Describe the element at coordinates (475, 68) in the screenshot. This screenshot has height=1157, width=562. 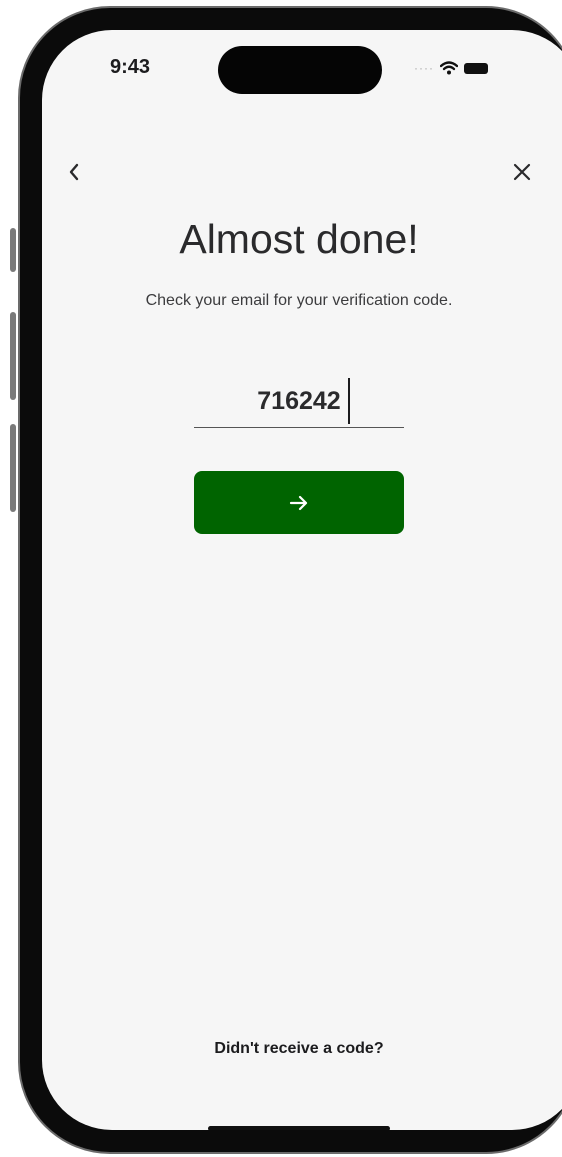
I see `battery-icon` at that location.